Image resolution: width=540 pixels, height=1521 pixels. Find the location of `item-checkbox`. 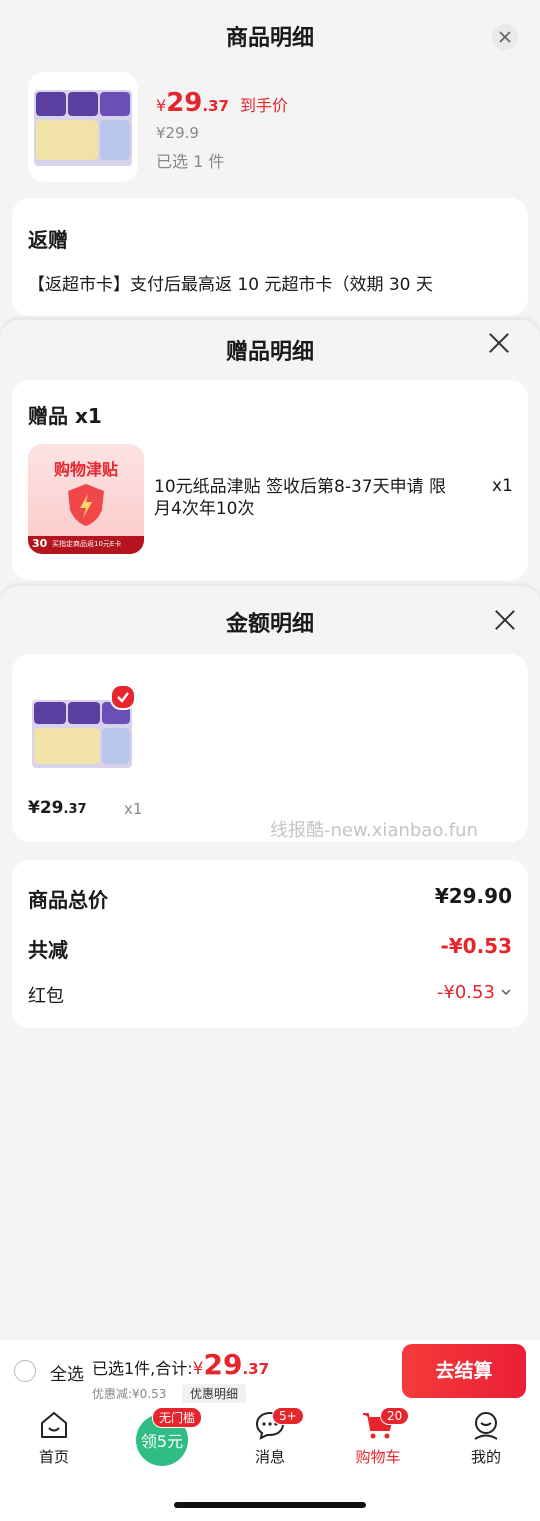

item-checkbox is located at coordinates (123, 697).